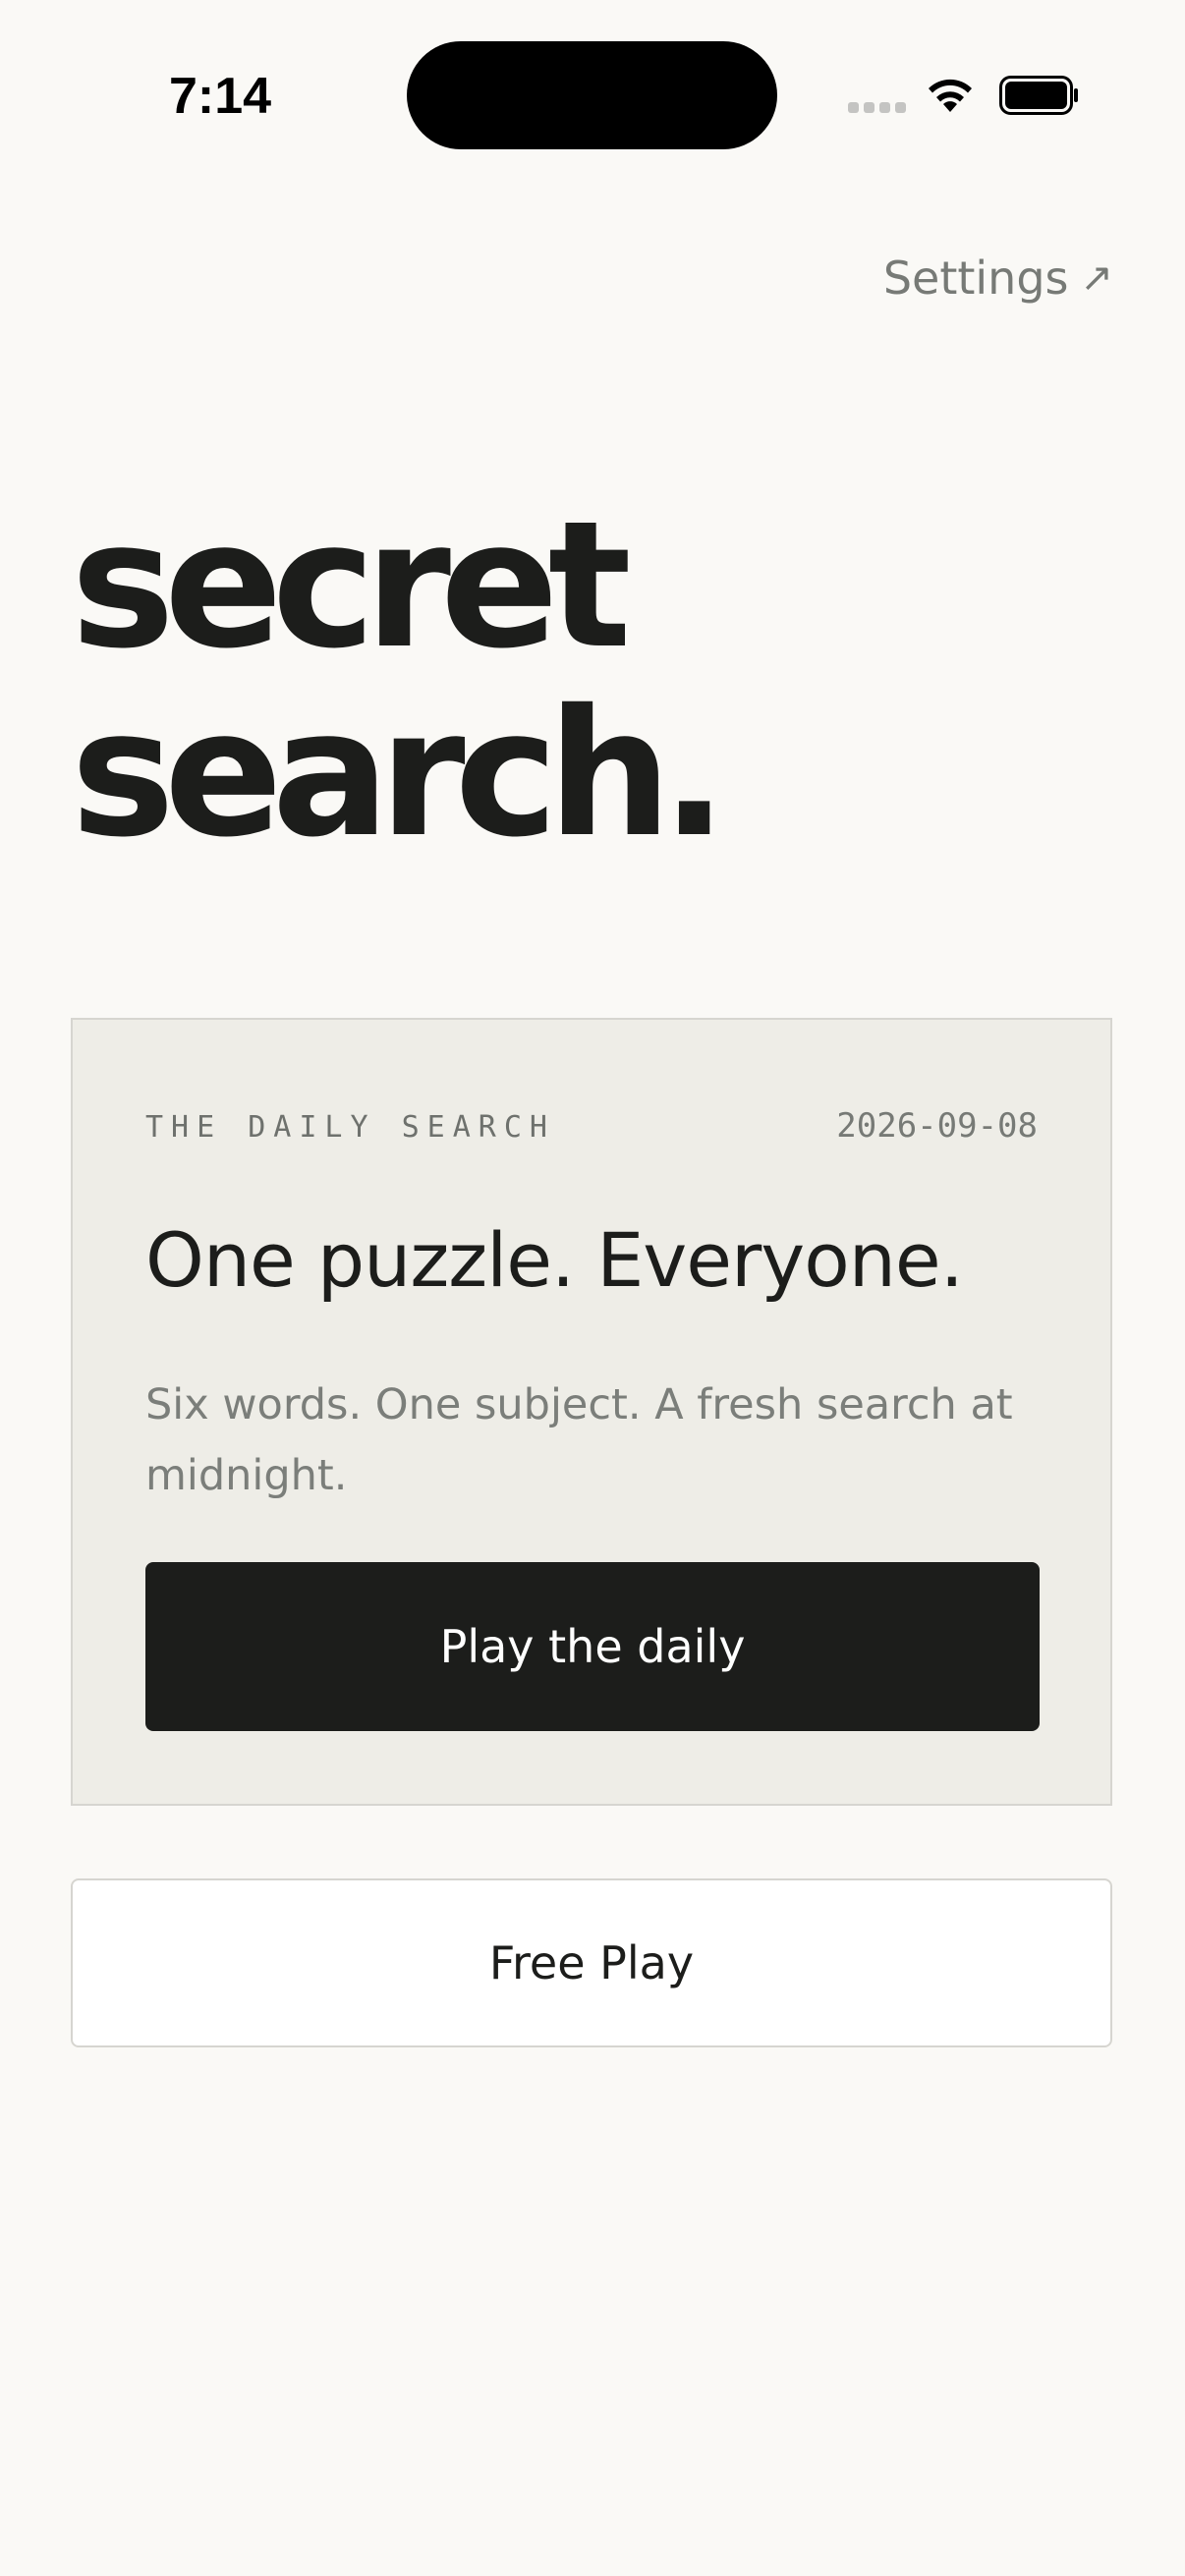 The height and width of the screenshot is (2576, 1185). I want to click on arrow-up-right-icon: ↗, so click(1096, 278).